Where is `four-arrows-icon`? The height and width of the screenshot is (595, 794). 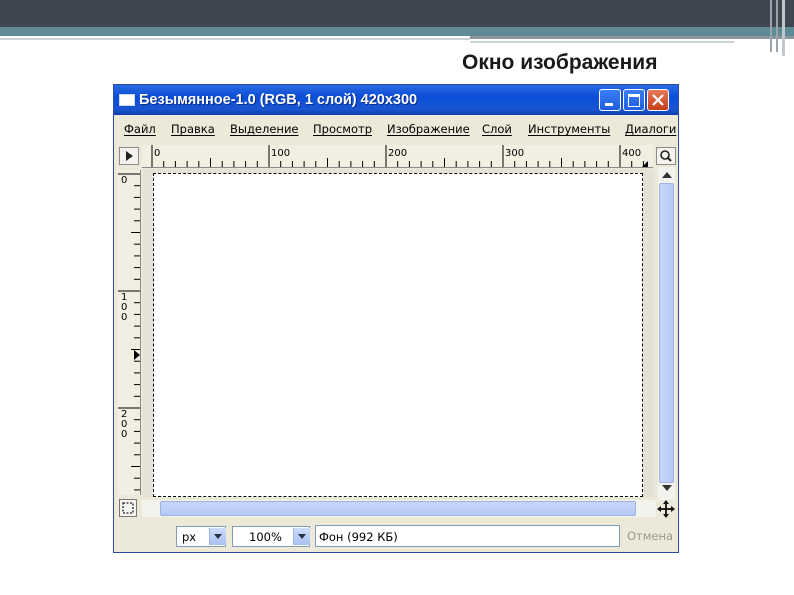
four-arrows-icon is located at coordinates (666, 509).